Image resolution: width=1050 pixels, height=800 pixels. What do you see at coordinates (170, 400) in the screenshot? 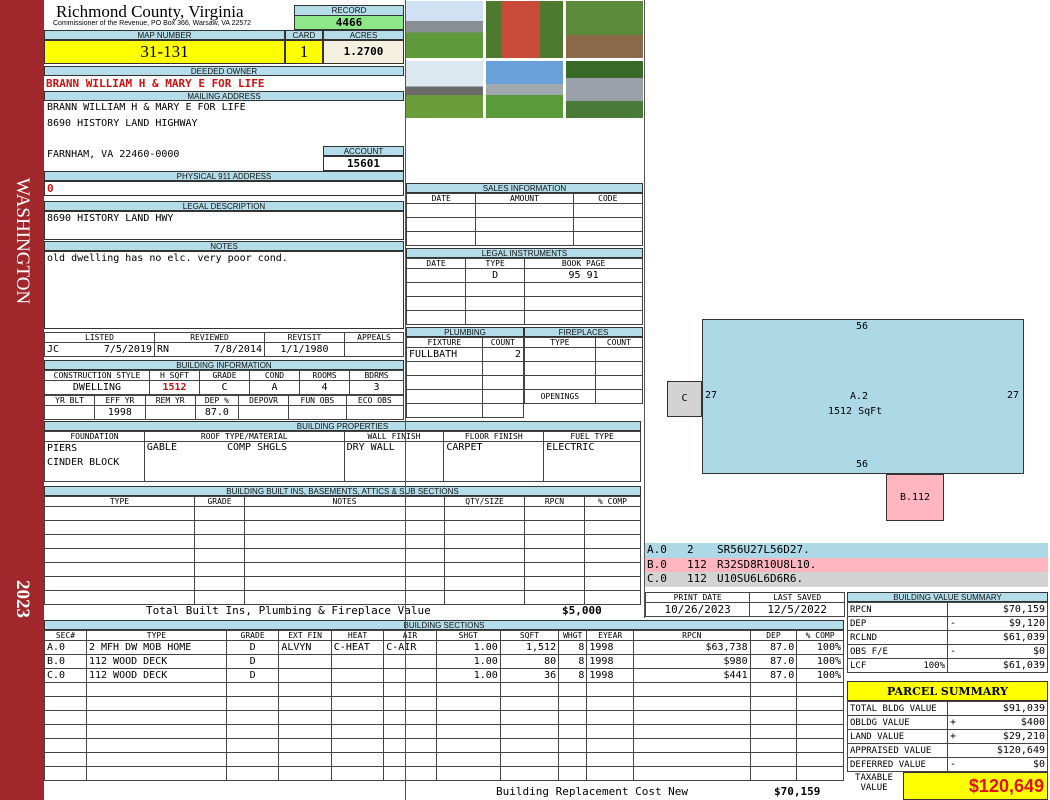
I see `cell-text: REM YR` at bounding box center [170, 400].